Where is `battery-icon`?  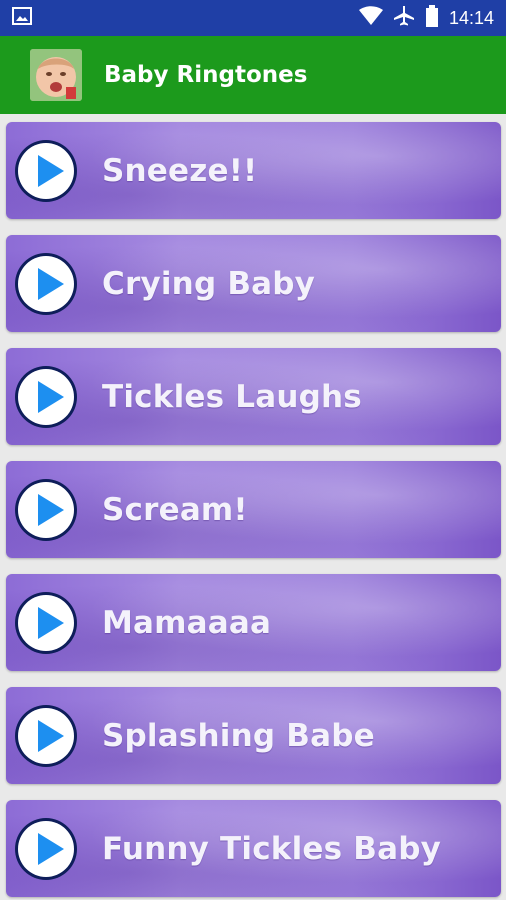
battery-icon is located at coordinates (432, 18).